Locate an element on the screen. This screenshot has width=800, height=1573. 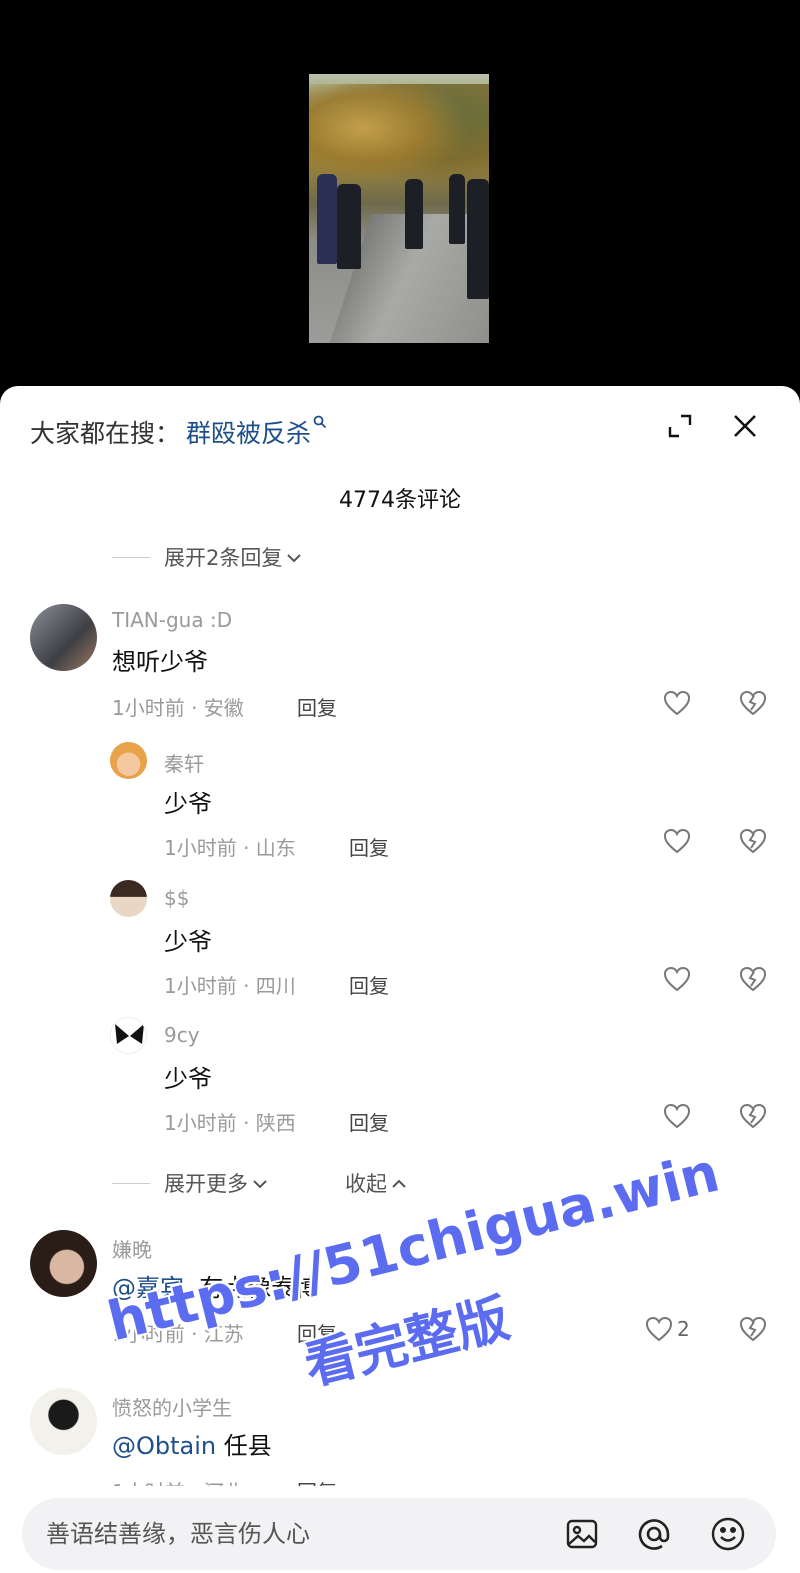
trending-search: 大家都在搜： 群殴被反杀 is located at coordinates (178, 432).